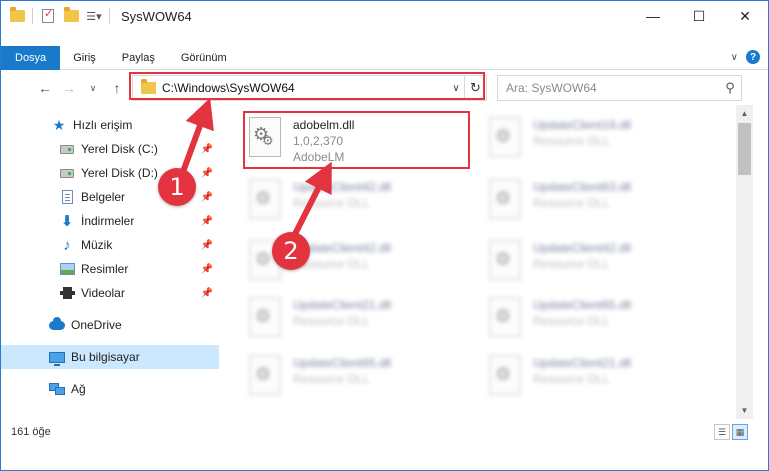 This screenshot has height=471, width=769. I want to click on window-controls: — ☐ ✕, so click(699, 16).